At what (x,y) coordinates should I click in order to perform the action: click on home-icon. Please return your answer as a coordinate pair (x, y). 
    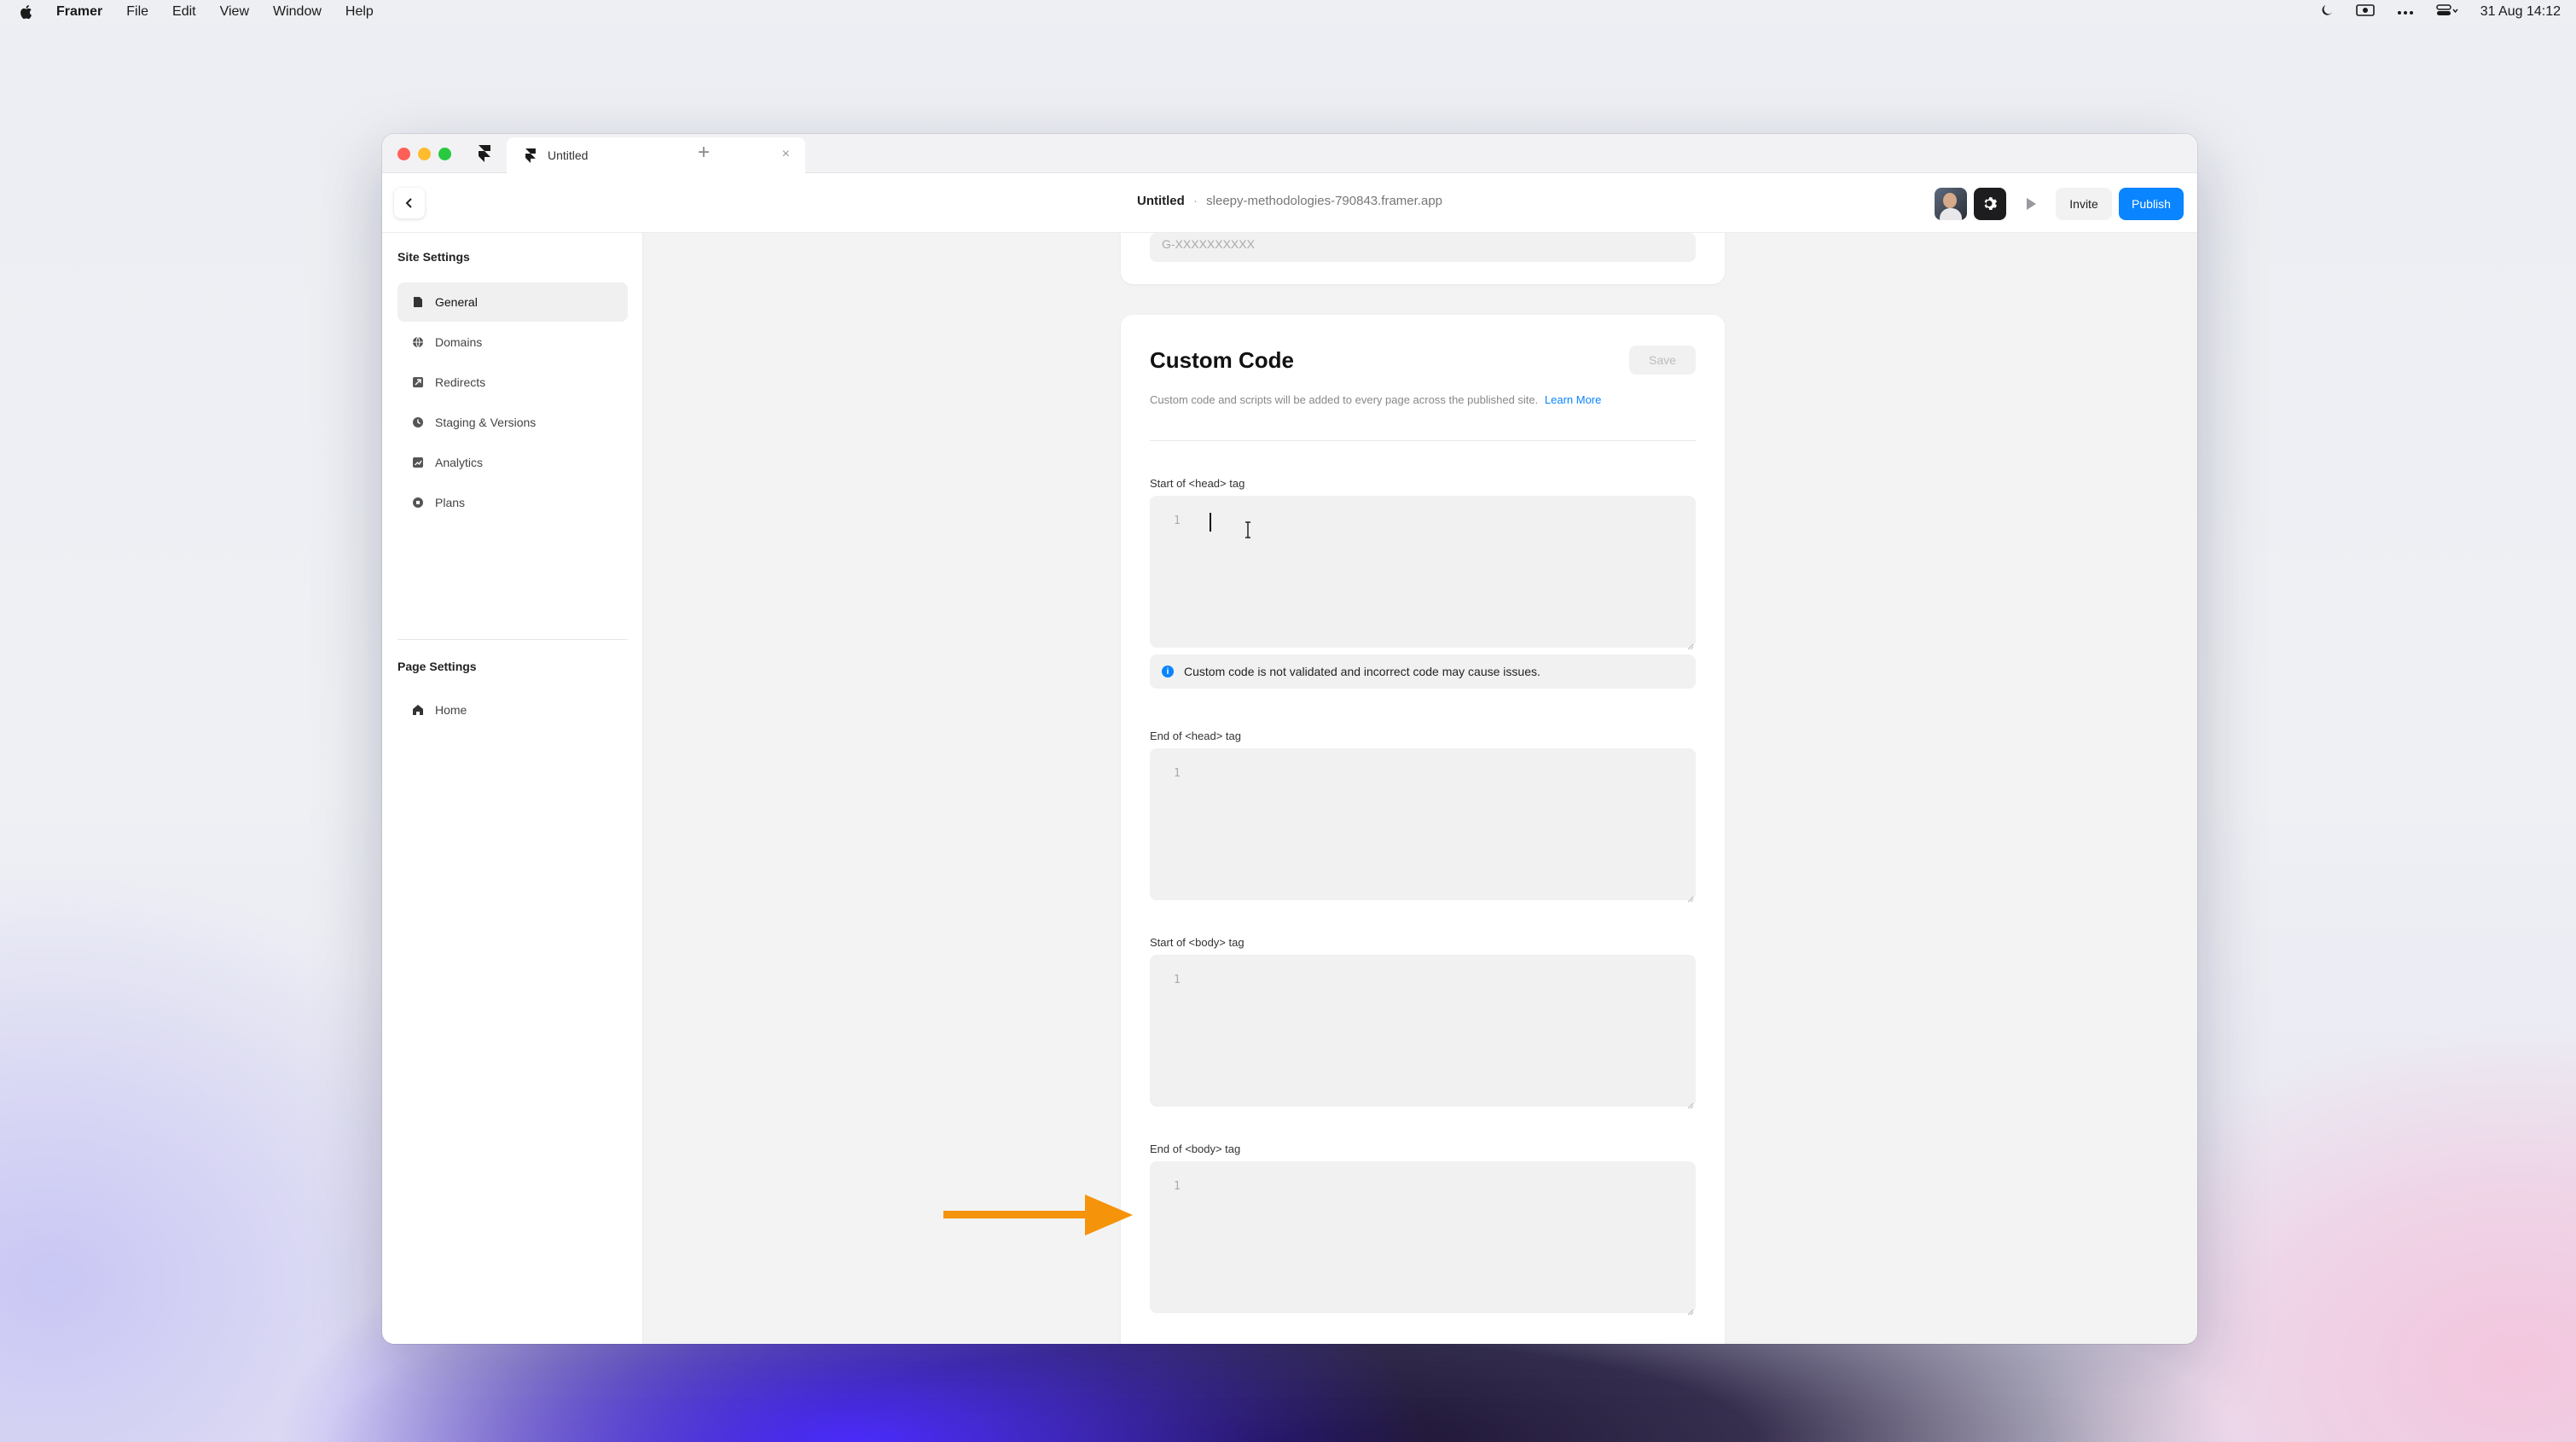
    Looking at the image, I should click on (418, 710).